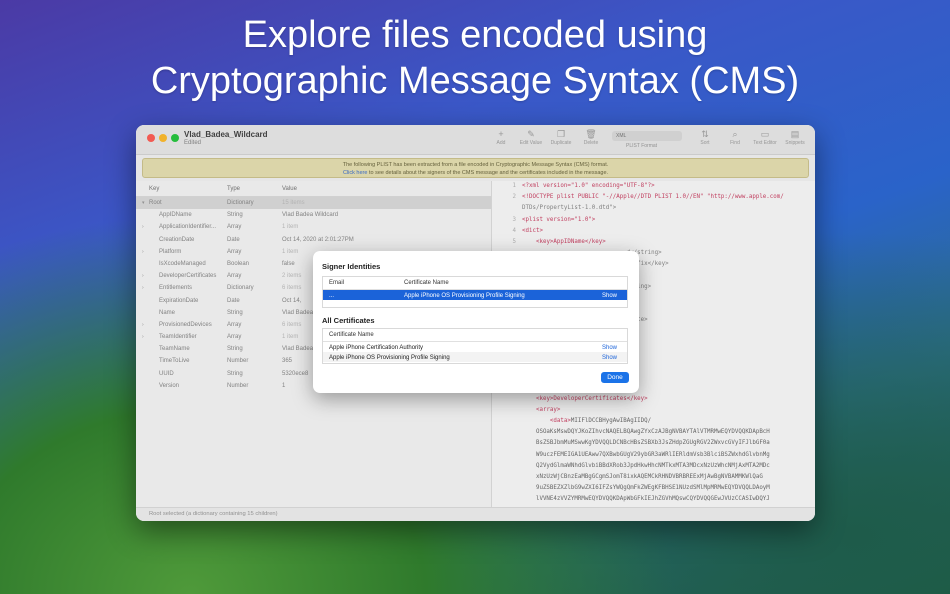 This screenshot has height=594, width=950. Describe the element at coordinates (336, 283) in the screenshot. I see `column-email: Email` at that location.